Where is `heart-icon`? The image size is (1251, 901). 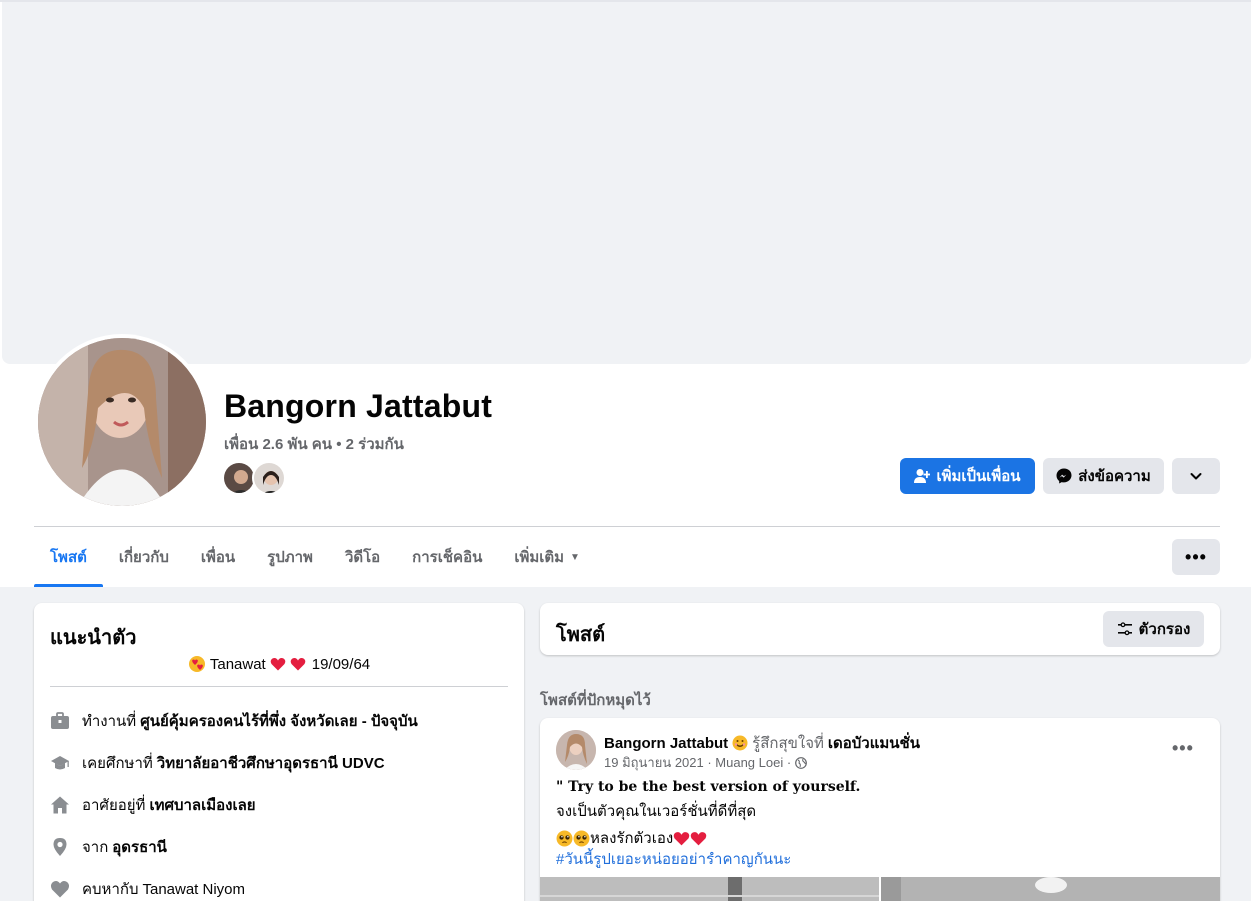
heart-icon is located at coordinates (60, 889).